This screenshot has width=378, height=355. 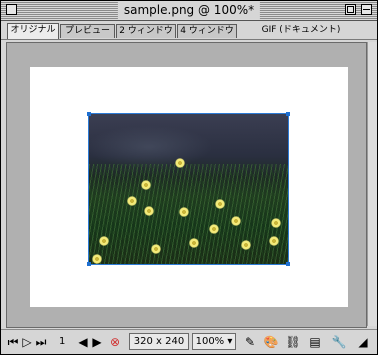 I want to click on pencil-icon: ✎, so click(x=250, y=342).